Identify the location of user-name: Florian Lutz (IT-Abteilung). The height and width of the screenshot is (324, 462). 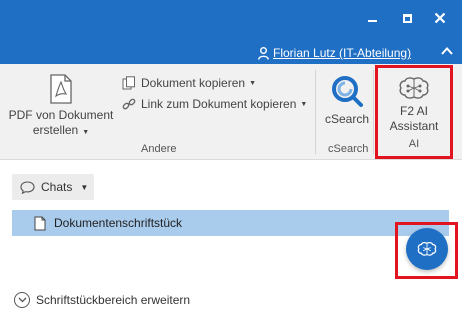
(342, 53).